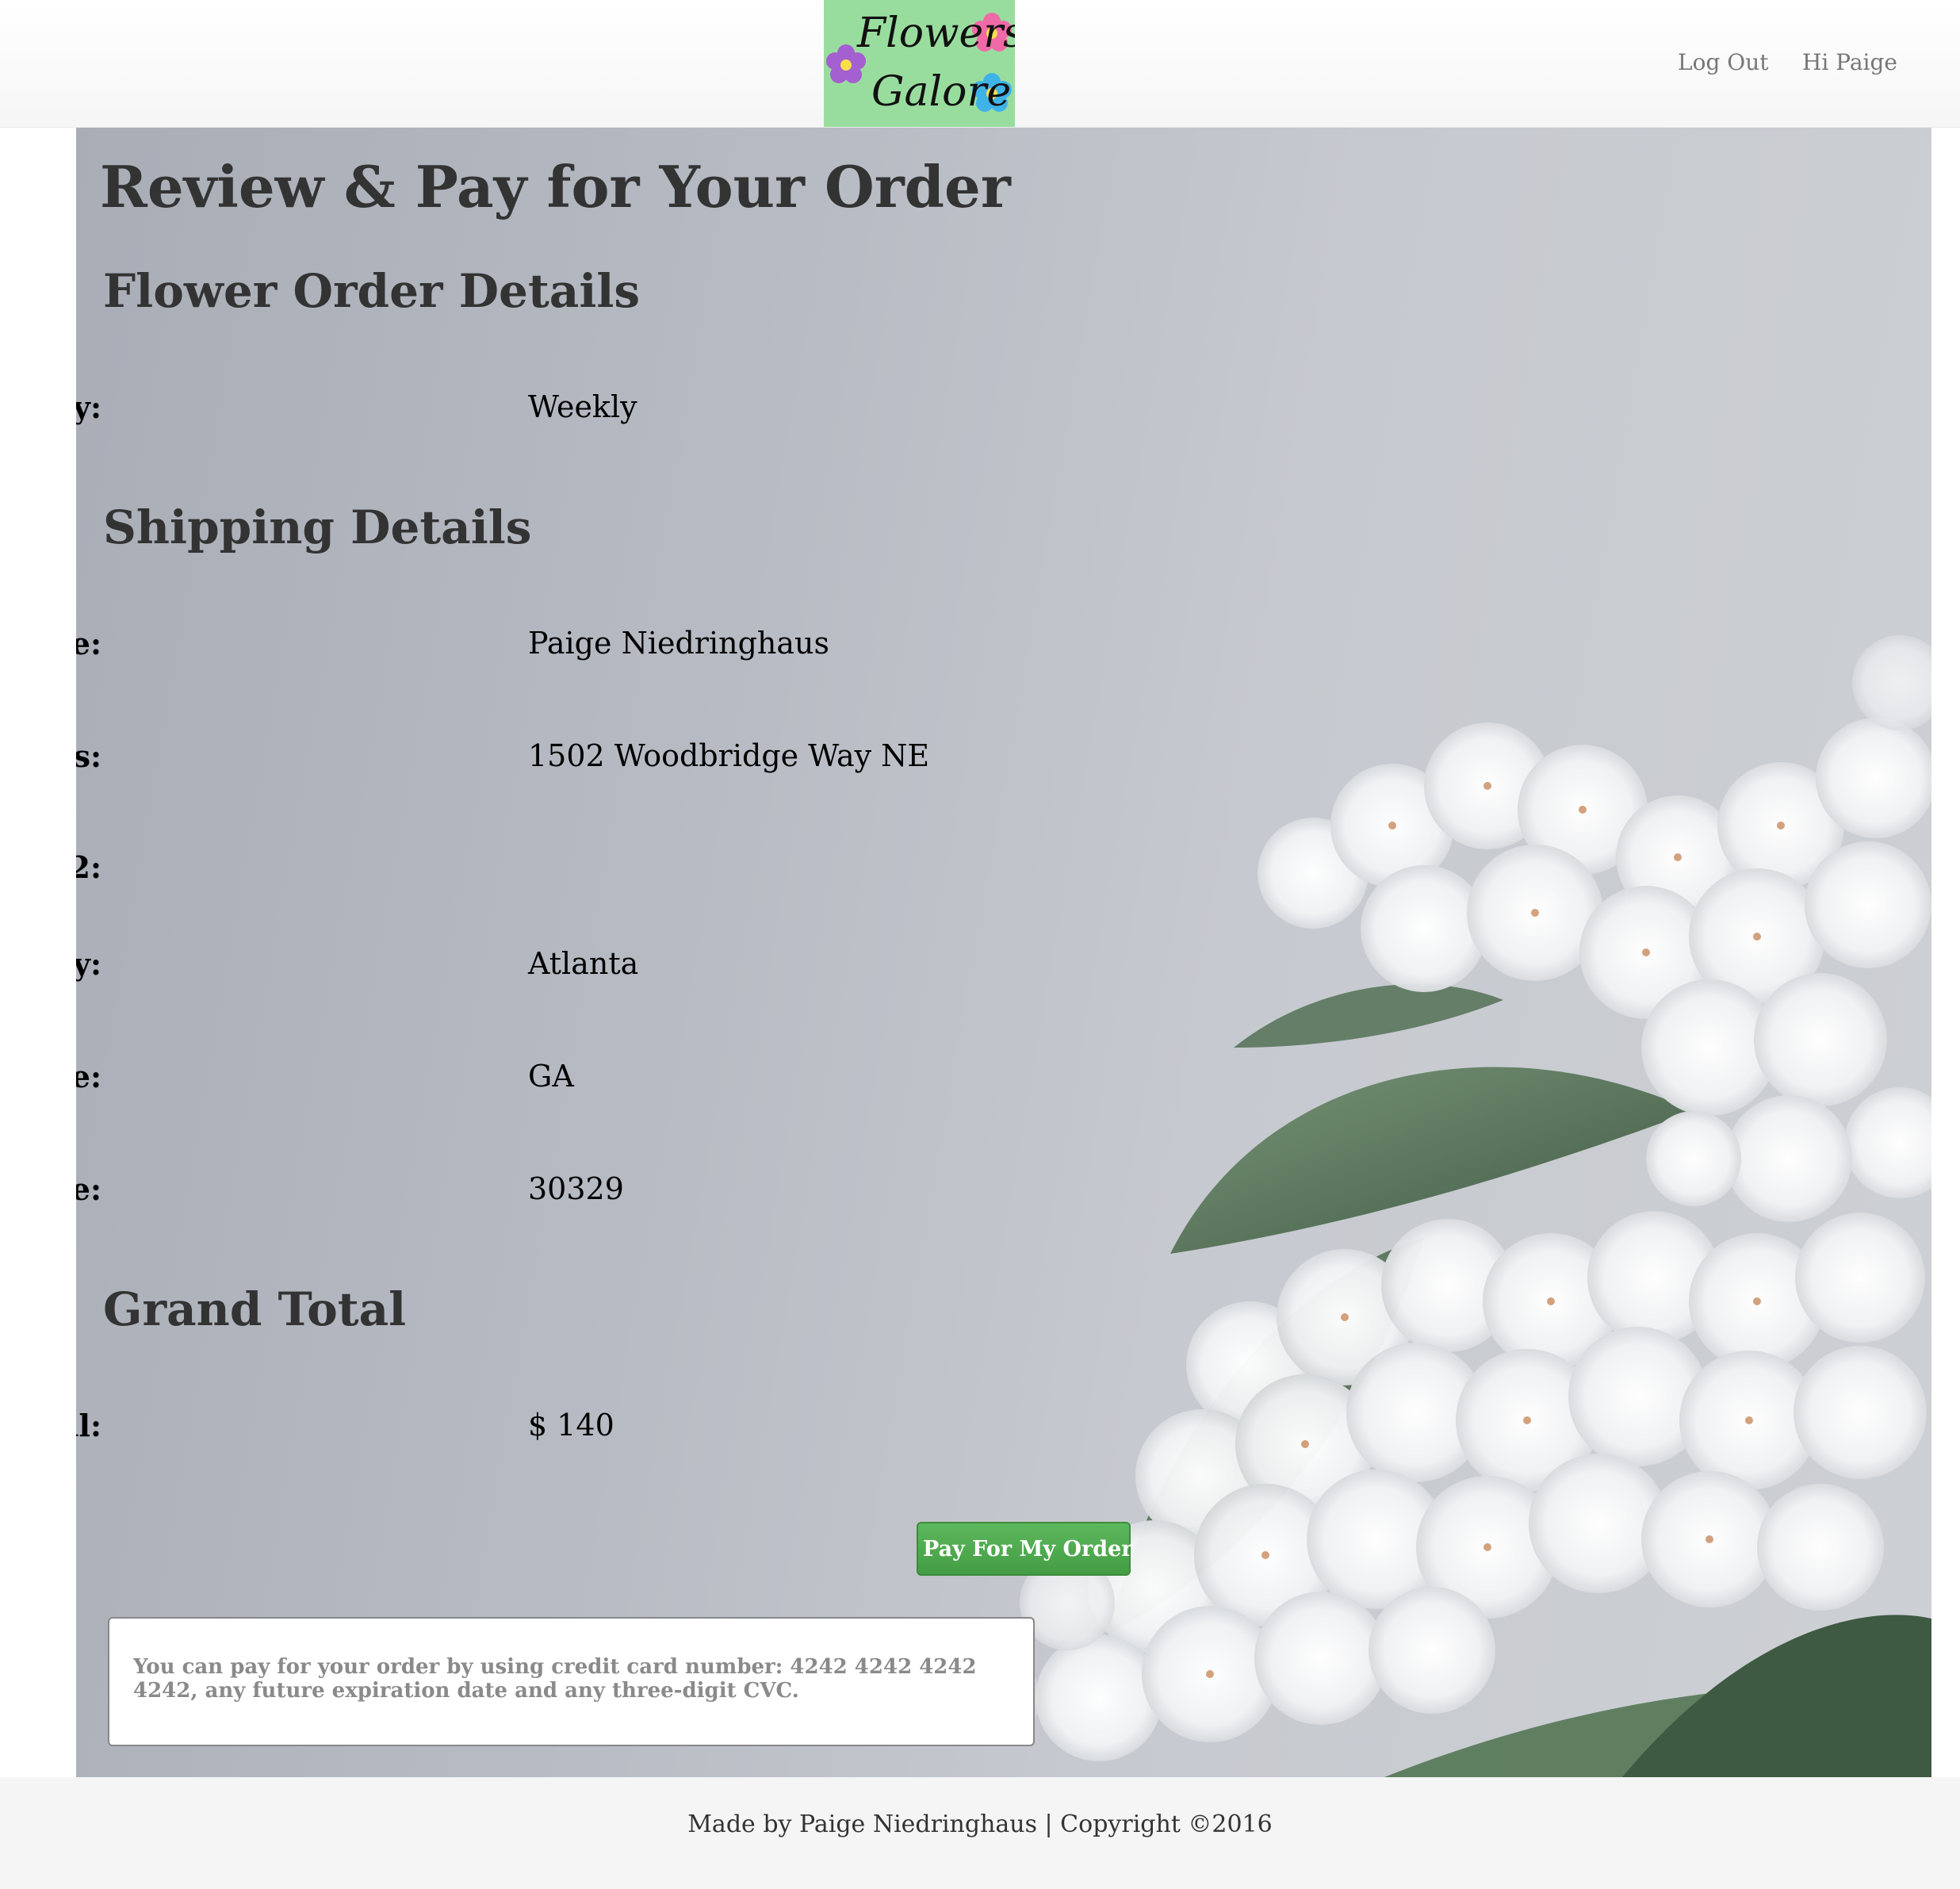  I want to click on user-greeting-link: Hi Paige, so click(1849, 62).